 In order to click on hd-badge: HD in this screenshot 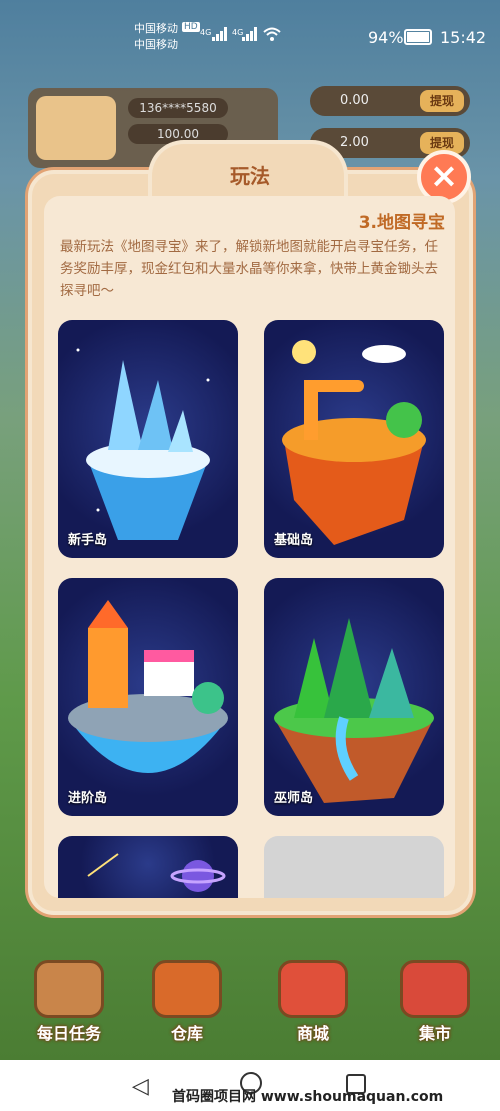, I will do `click(191, 27)`.